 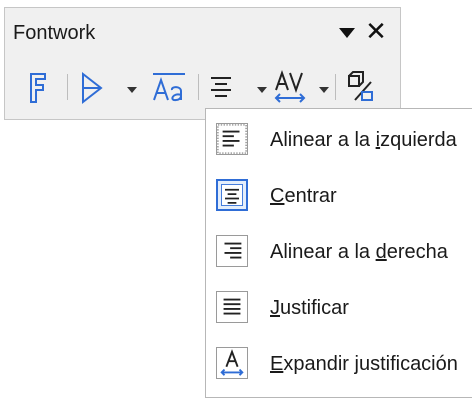 I want to click on align-center-icon, so click(x=232, y=195).